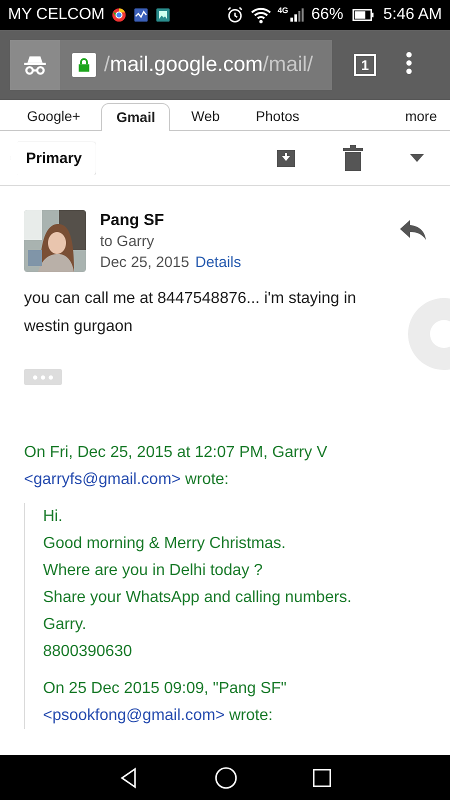 This screenshot has width=450, height=800. I want to click on message-date: Dec 25, 2015, so click(145, 262).